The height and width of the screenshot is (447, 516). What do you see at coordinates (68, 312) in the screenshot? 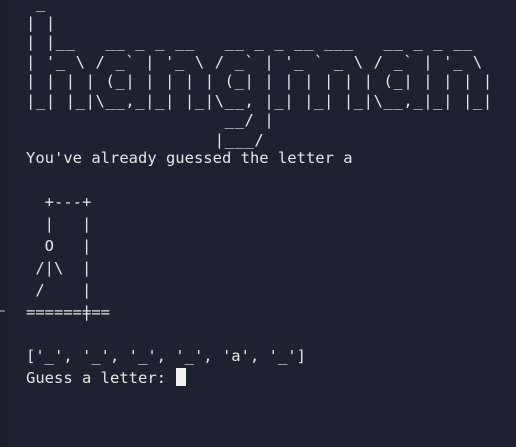
I see `gallows-floor: =========` at bounding box center [68, 312].